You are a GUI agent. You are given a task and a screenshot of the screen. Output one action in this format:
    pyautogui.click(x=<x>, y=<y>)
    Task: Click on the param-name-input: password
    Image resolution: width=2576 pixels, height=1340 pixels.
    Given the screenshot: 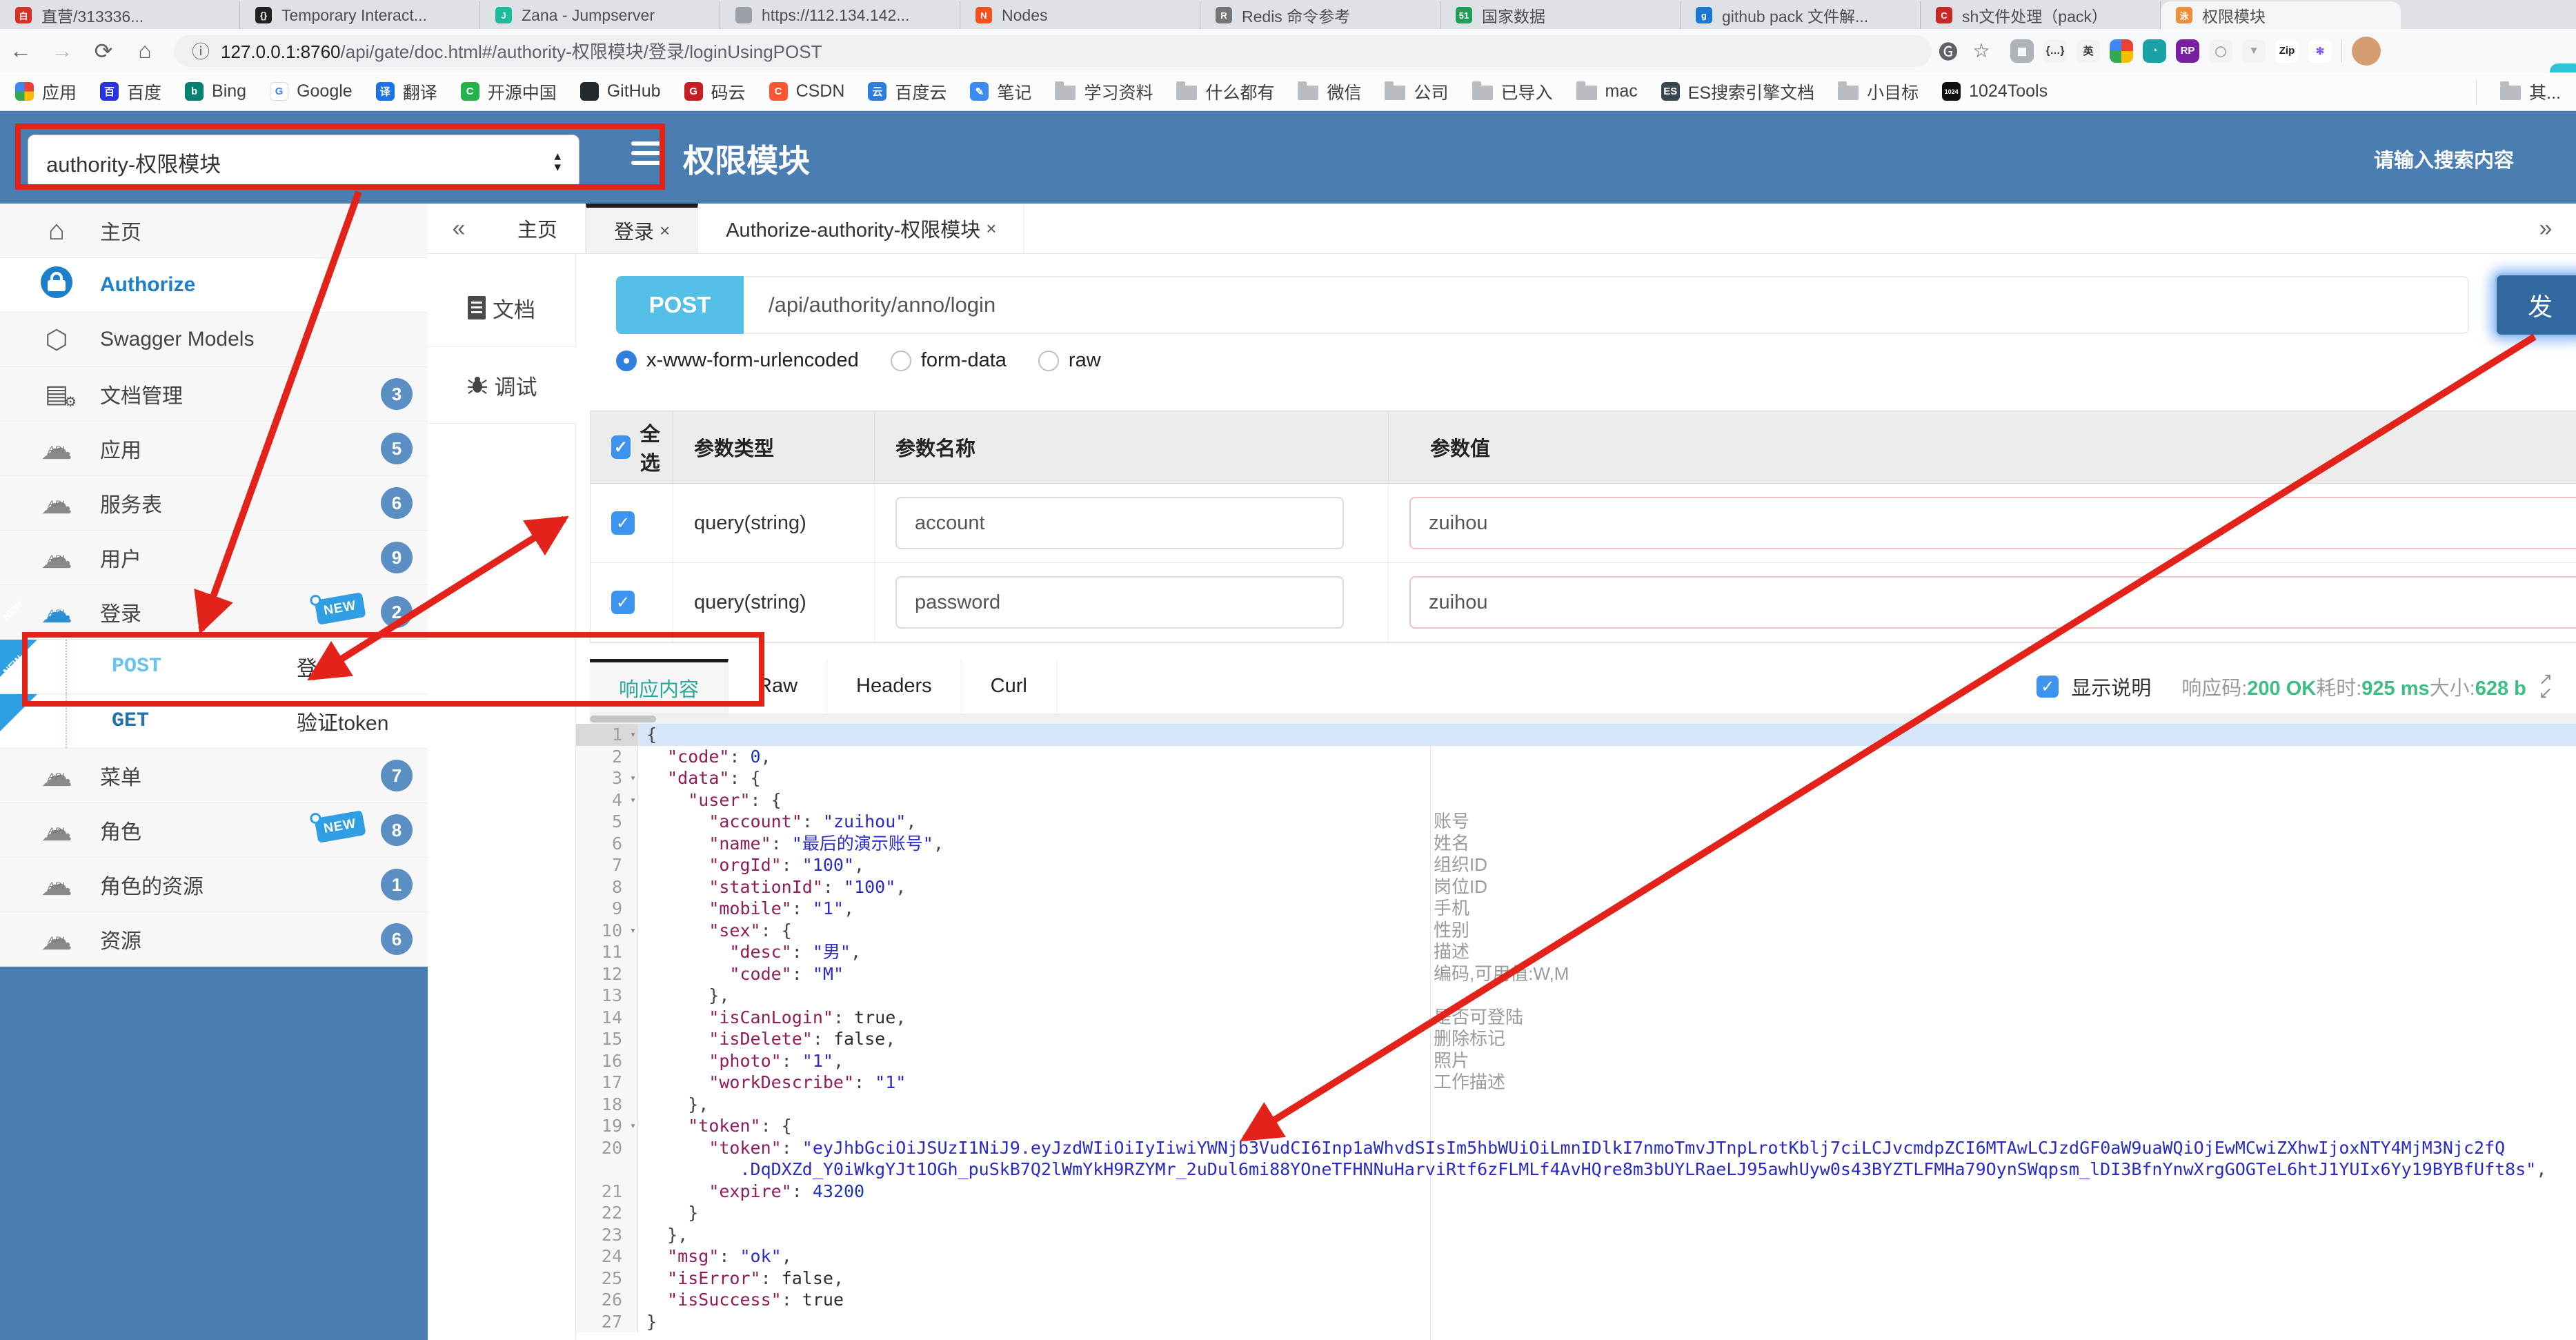 What is the action you would take?
    pyautogui.click(x=1119, y=602)
    